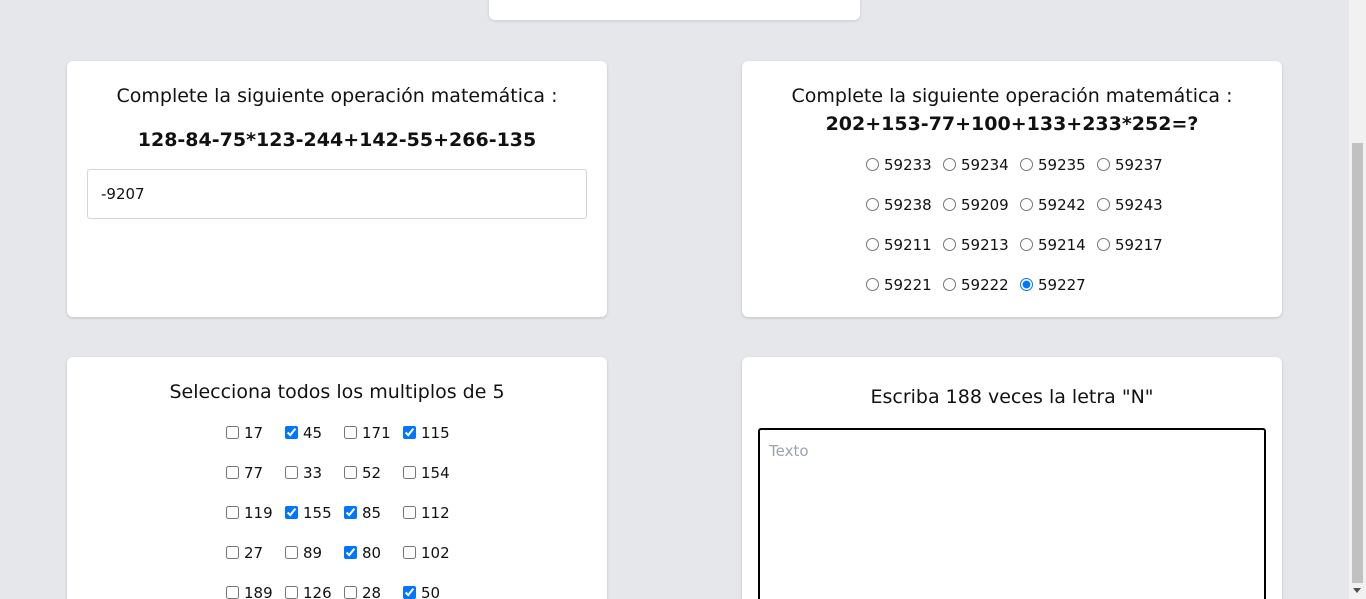 This screenshot has height=599, width=1366. Describe the element at coordinates (981, 215) in the screenshot. I see `radio-option: 59209` at that location.